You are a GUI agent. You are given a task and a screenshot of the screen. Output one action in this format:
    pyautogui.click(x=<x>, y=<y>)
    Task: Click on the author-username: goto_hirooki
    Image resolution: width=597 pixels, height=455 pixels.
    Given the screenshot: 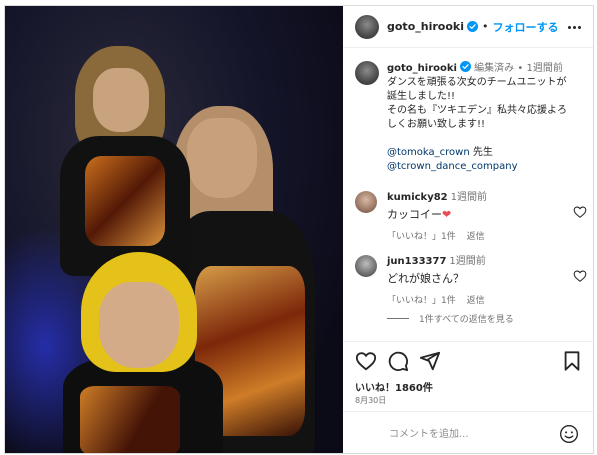 What is the action you would take?
    pyautogui.click(x=425, y=26)
    